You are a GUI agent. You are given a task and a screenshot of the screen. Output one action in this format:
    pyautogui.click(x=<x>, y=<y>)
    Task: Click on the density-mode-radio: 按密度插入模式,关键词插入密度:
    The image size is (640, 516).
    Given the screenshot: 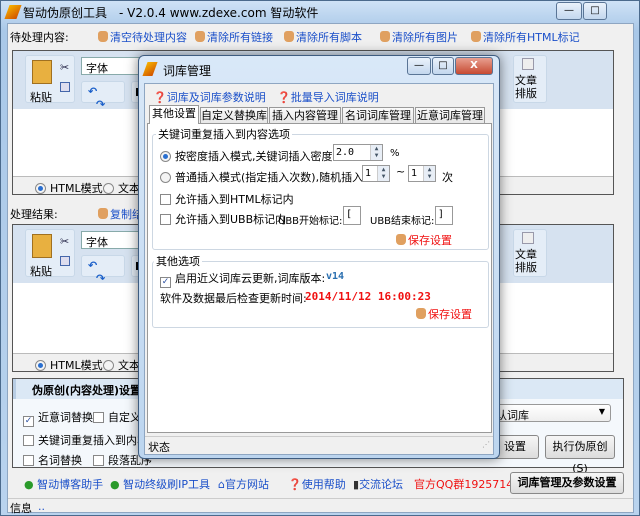 What is the action you would take?
    pyautogui.click(x=248, y=156)
    